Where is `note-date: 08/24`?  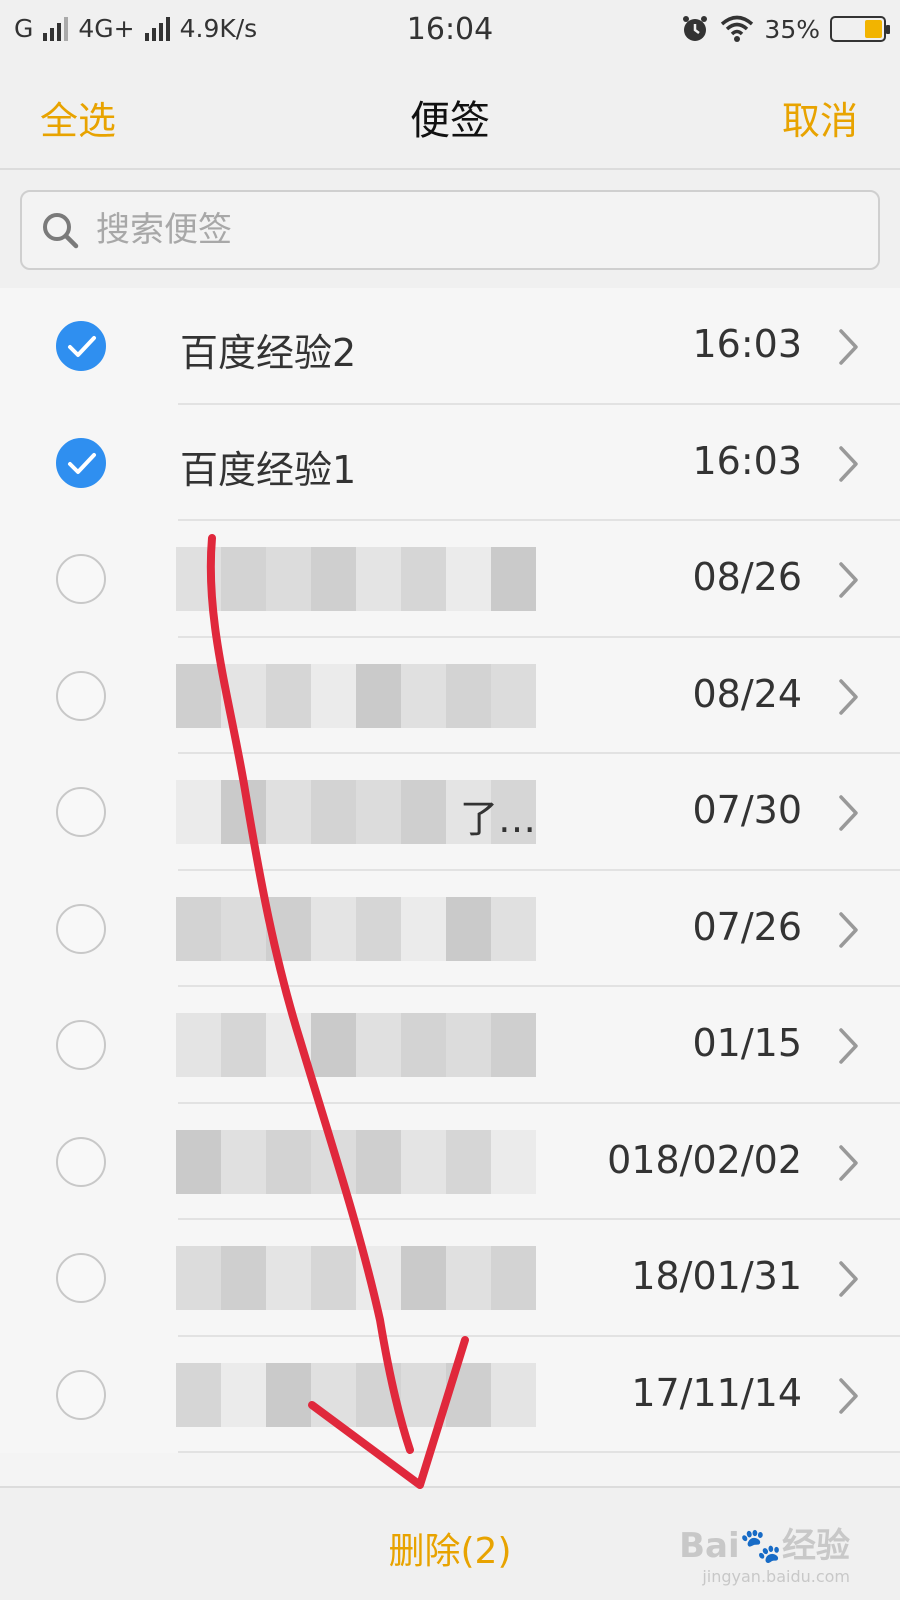
note-date: 08/24 is located at coordinates (747, 693).